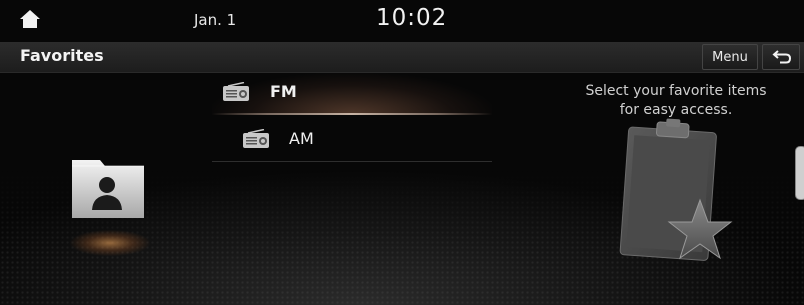 The image size is (804, 305). I want to click on clipboard-illustration, so click(677, 198).